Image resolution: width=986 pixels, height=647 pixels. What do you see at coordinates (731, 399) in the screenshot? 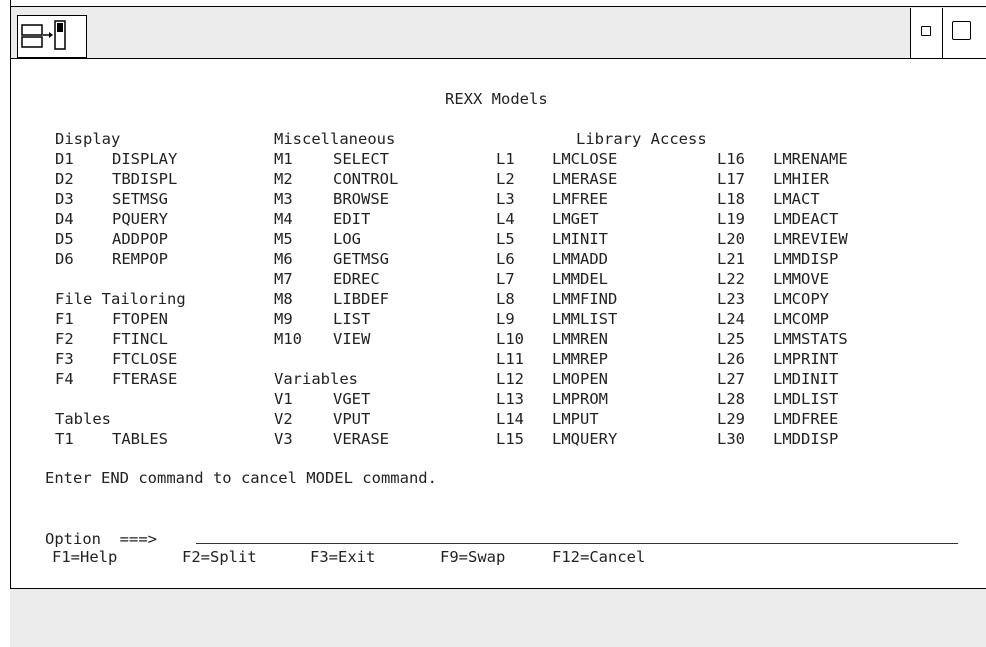
I see `model-code-l28: L28` at bounding box center [731, 399].